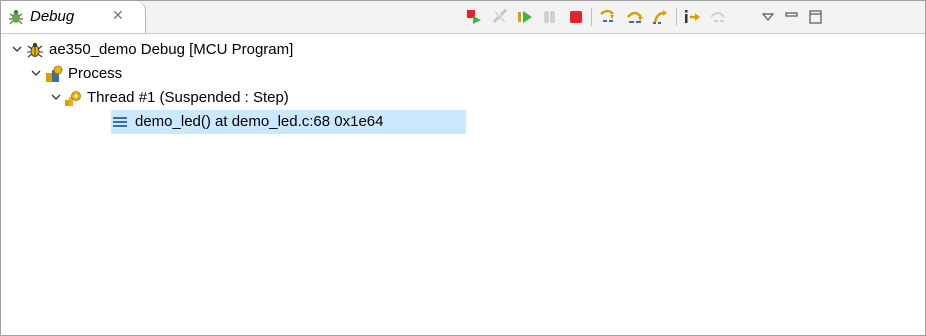  What do you see at coordinates (525, 17) in the screenshot?
I see `resume-icon` at bounding box center [525, 17].